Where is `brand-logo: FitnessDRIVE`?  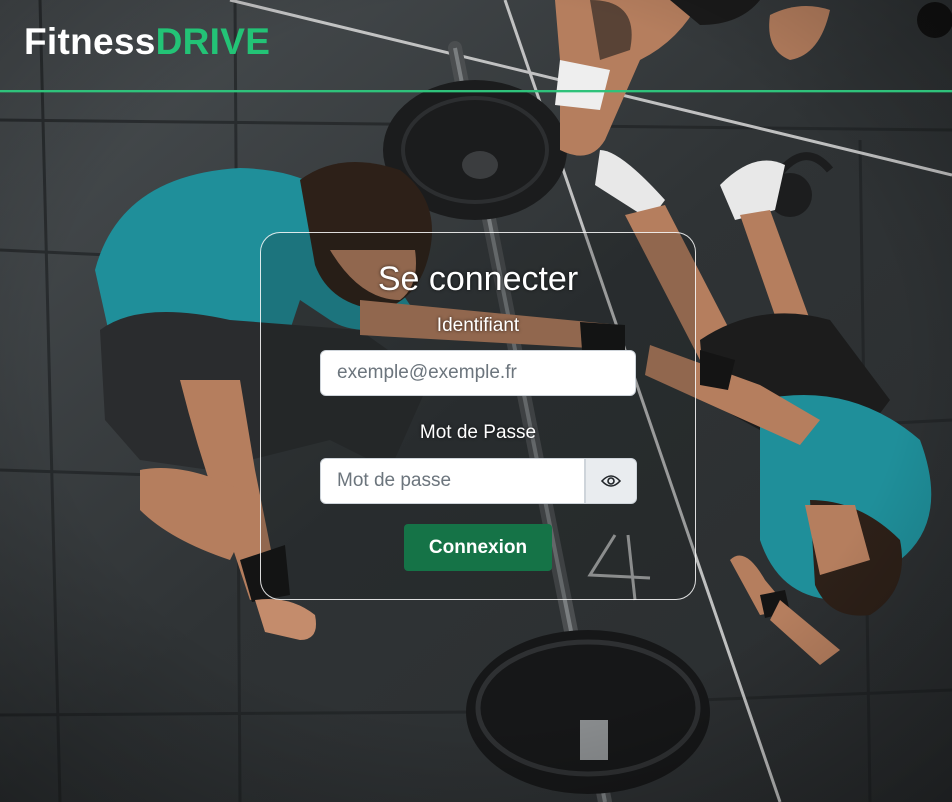
brand-logo: FitnessDRIVE is located at coordinates (147, 42).